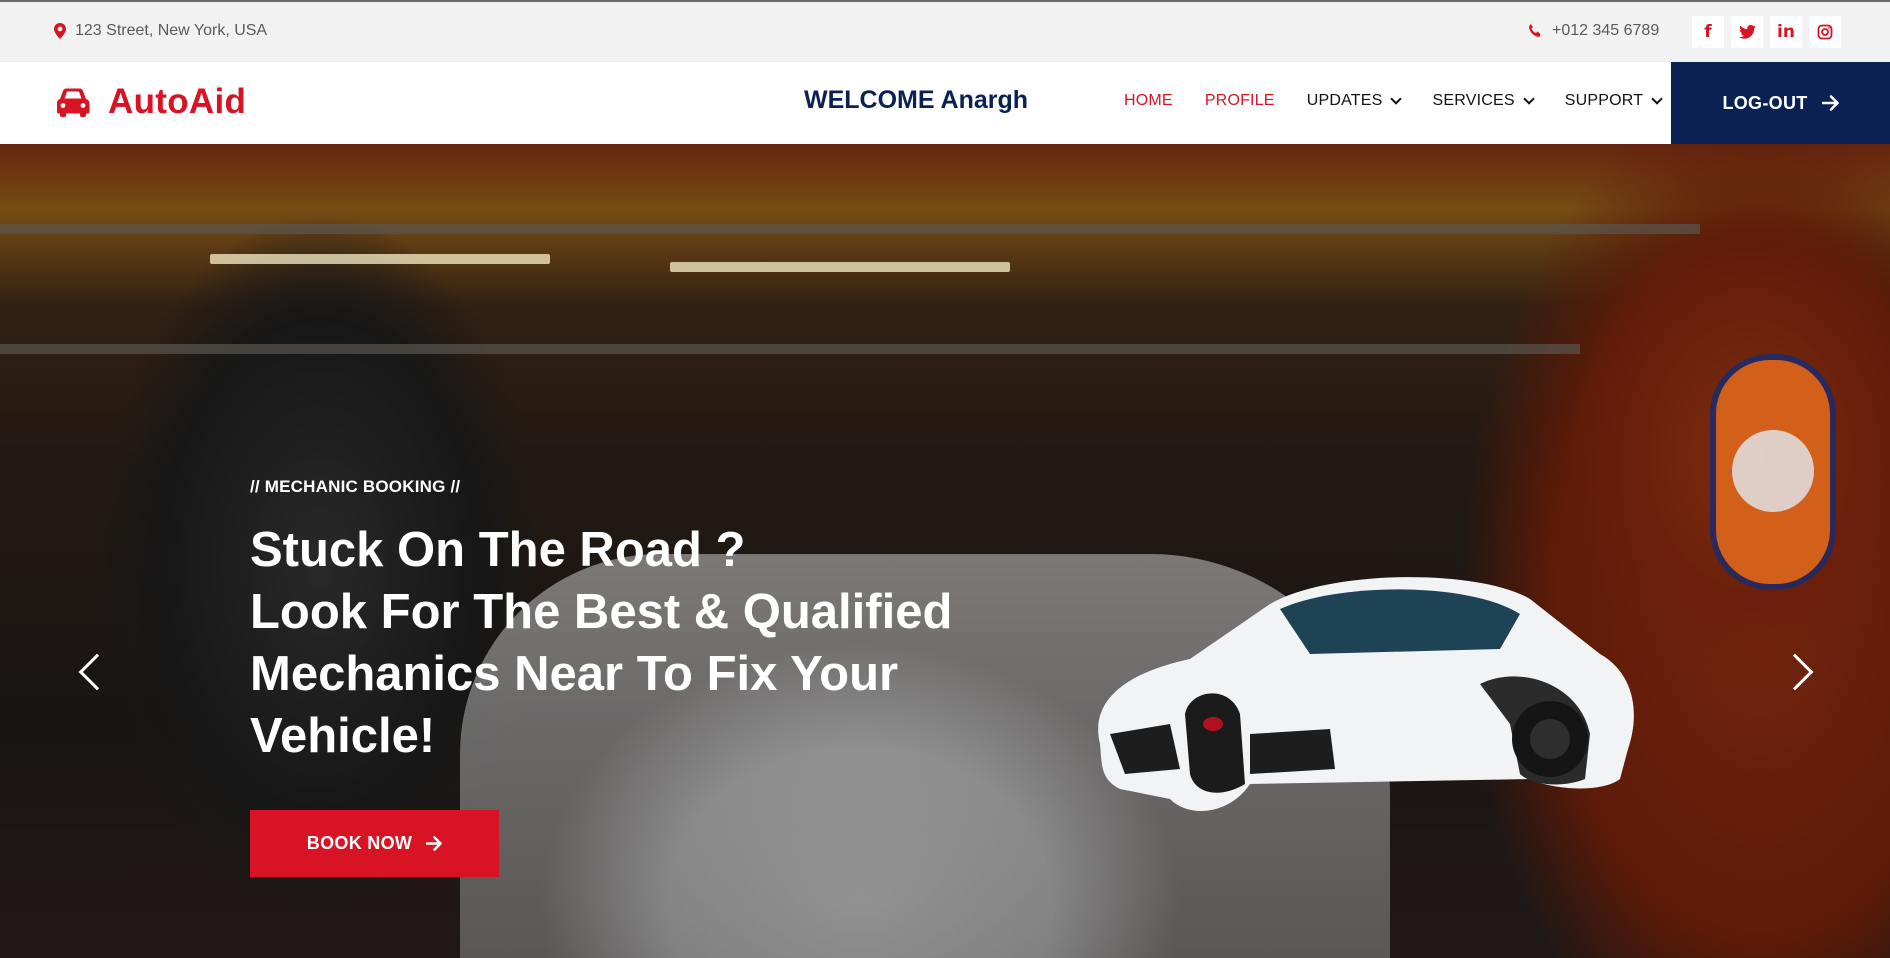 Image resolution: width=1890 pixels, height=958 pixels. Describe the element at coordinates (1344, 100) in the screenshot. I see `nav-updates-label: UPDATES` at that location.